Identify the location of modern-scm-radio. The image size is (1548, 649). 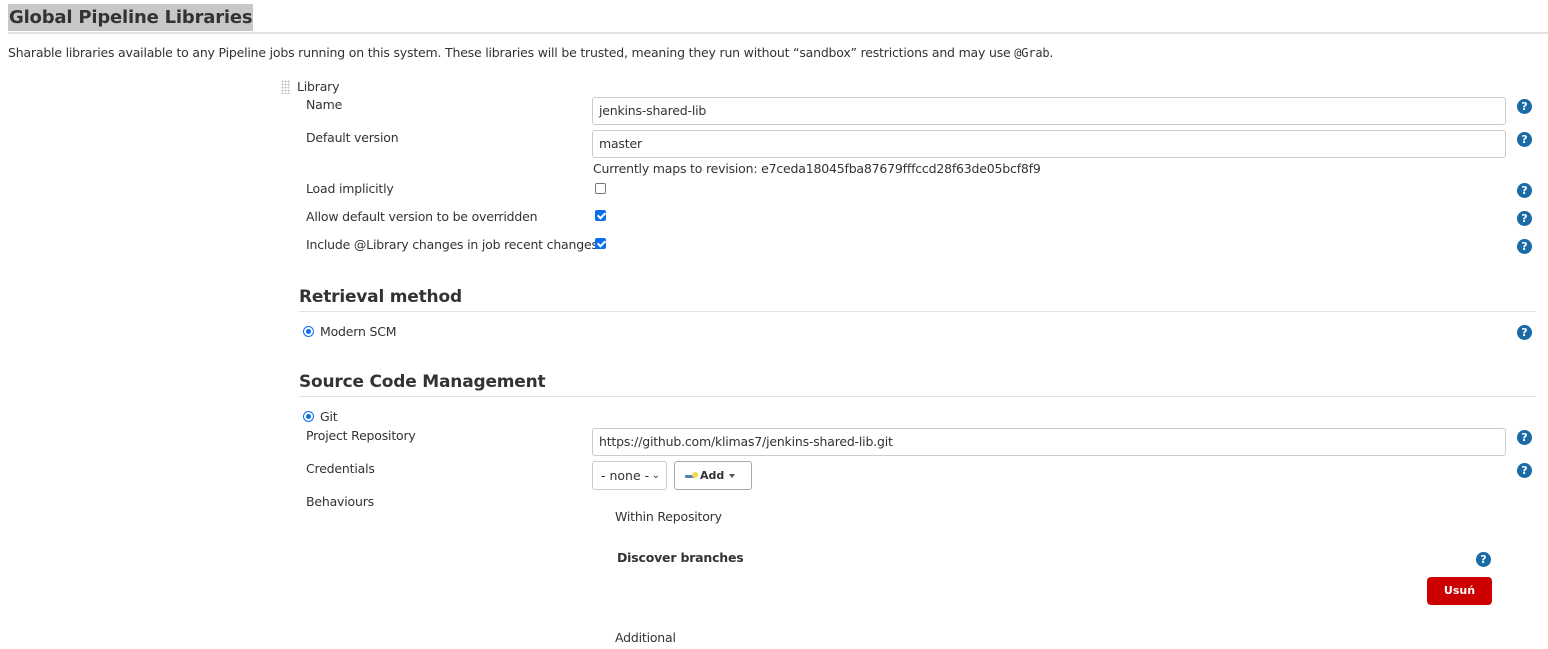
(308, 331).